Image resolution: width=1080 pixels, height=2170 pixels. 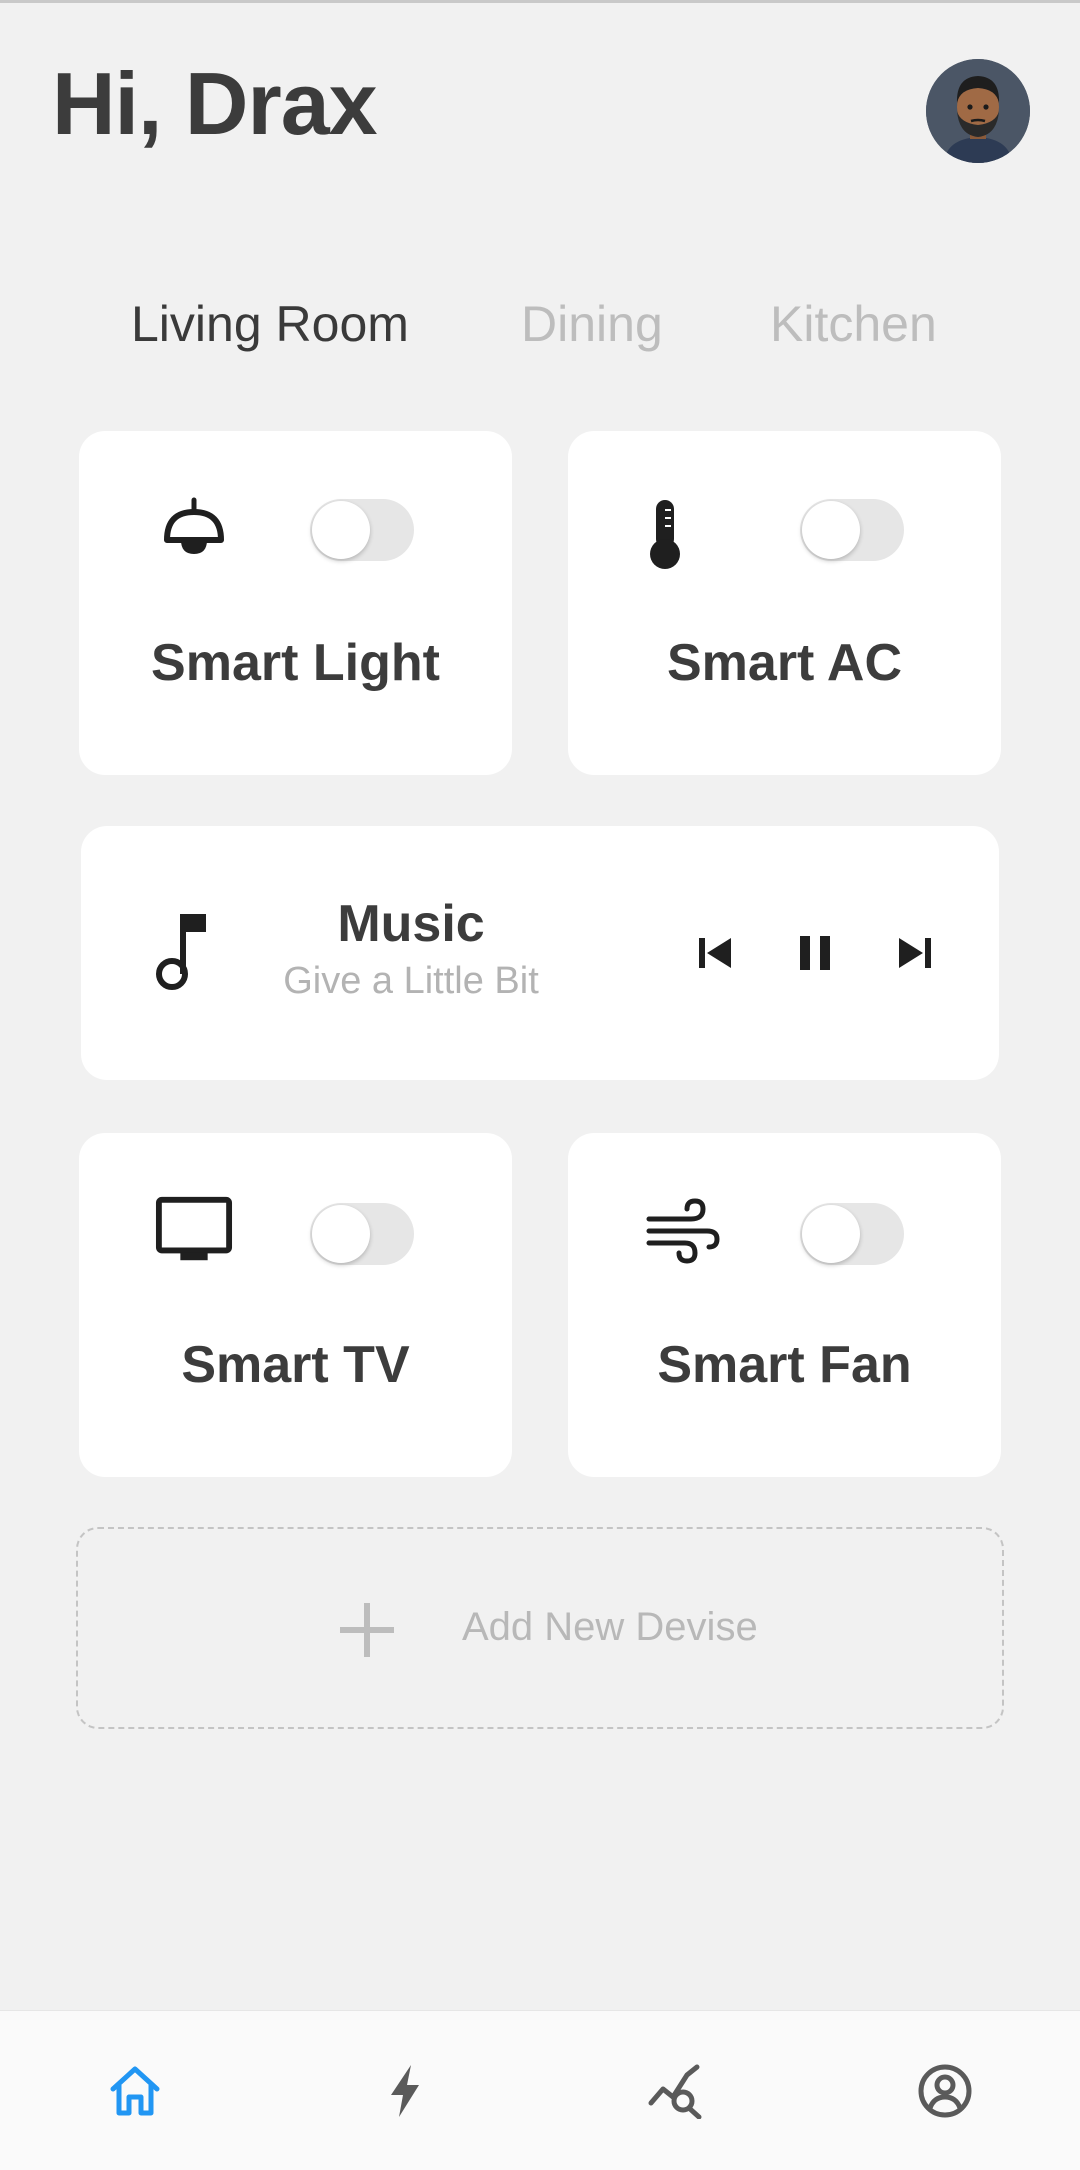 What do you see at coordinates (295, 603) in the screenshot?
I see `device-card-smart-light: Smart Light` at bounding box center [295, 603].